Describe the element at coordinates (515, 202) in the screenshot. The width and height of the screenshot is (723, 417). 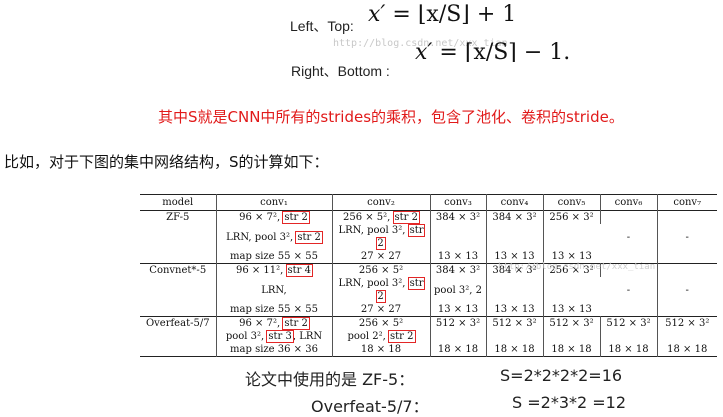
I see `header-conv4: conv₄` at that location.